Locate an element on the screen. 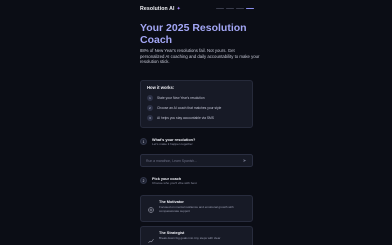  progress-segment-active is located at coordinates (250, 8).